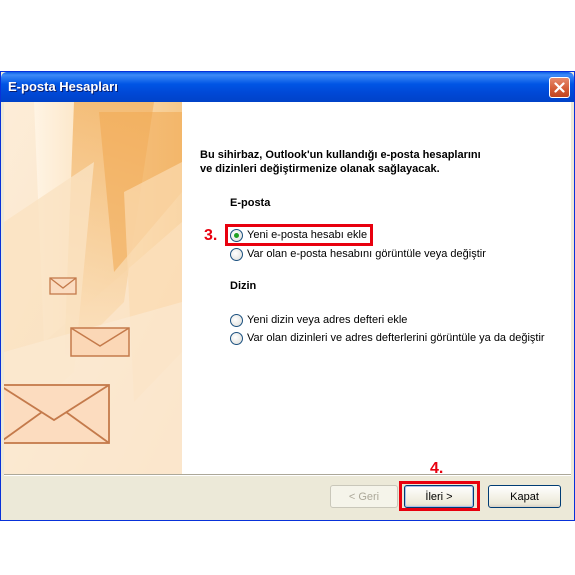  I want to click on radio-new-directory-label: Yeni dizin veya adres defteri ekle, so click(327, 320).